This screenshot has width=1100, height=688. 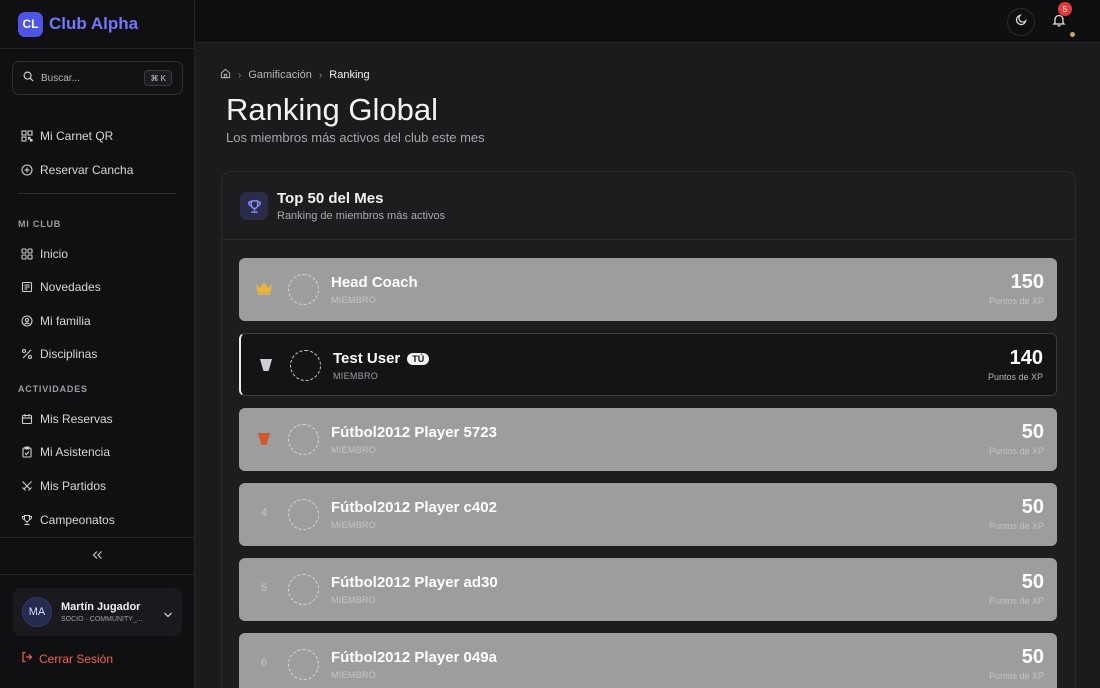 I want to click on rank-number: 5, so click(x=264, y=588).